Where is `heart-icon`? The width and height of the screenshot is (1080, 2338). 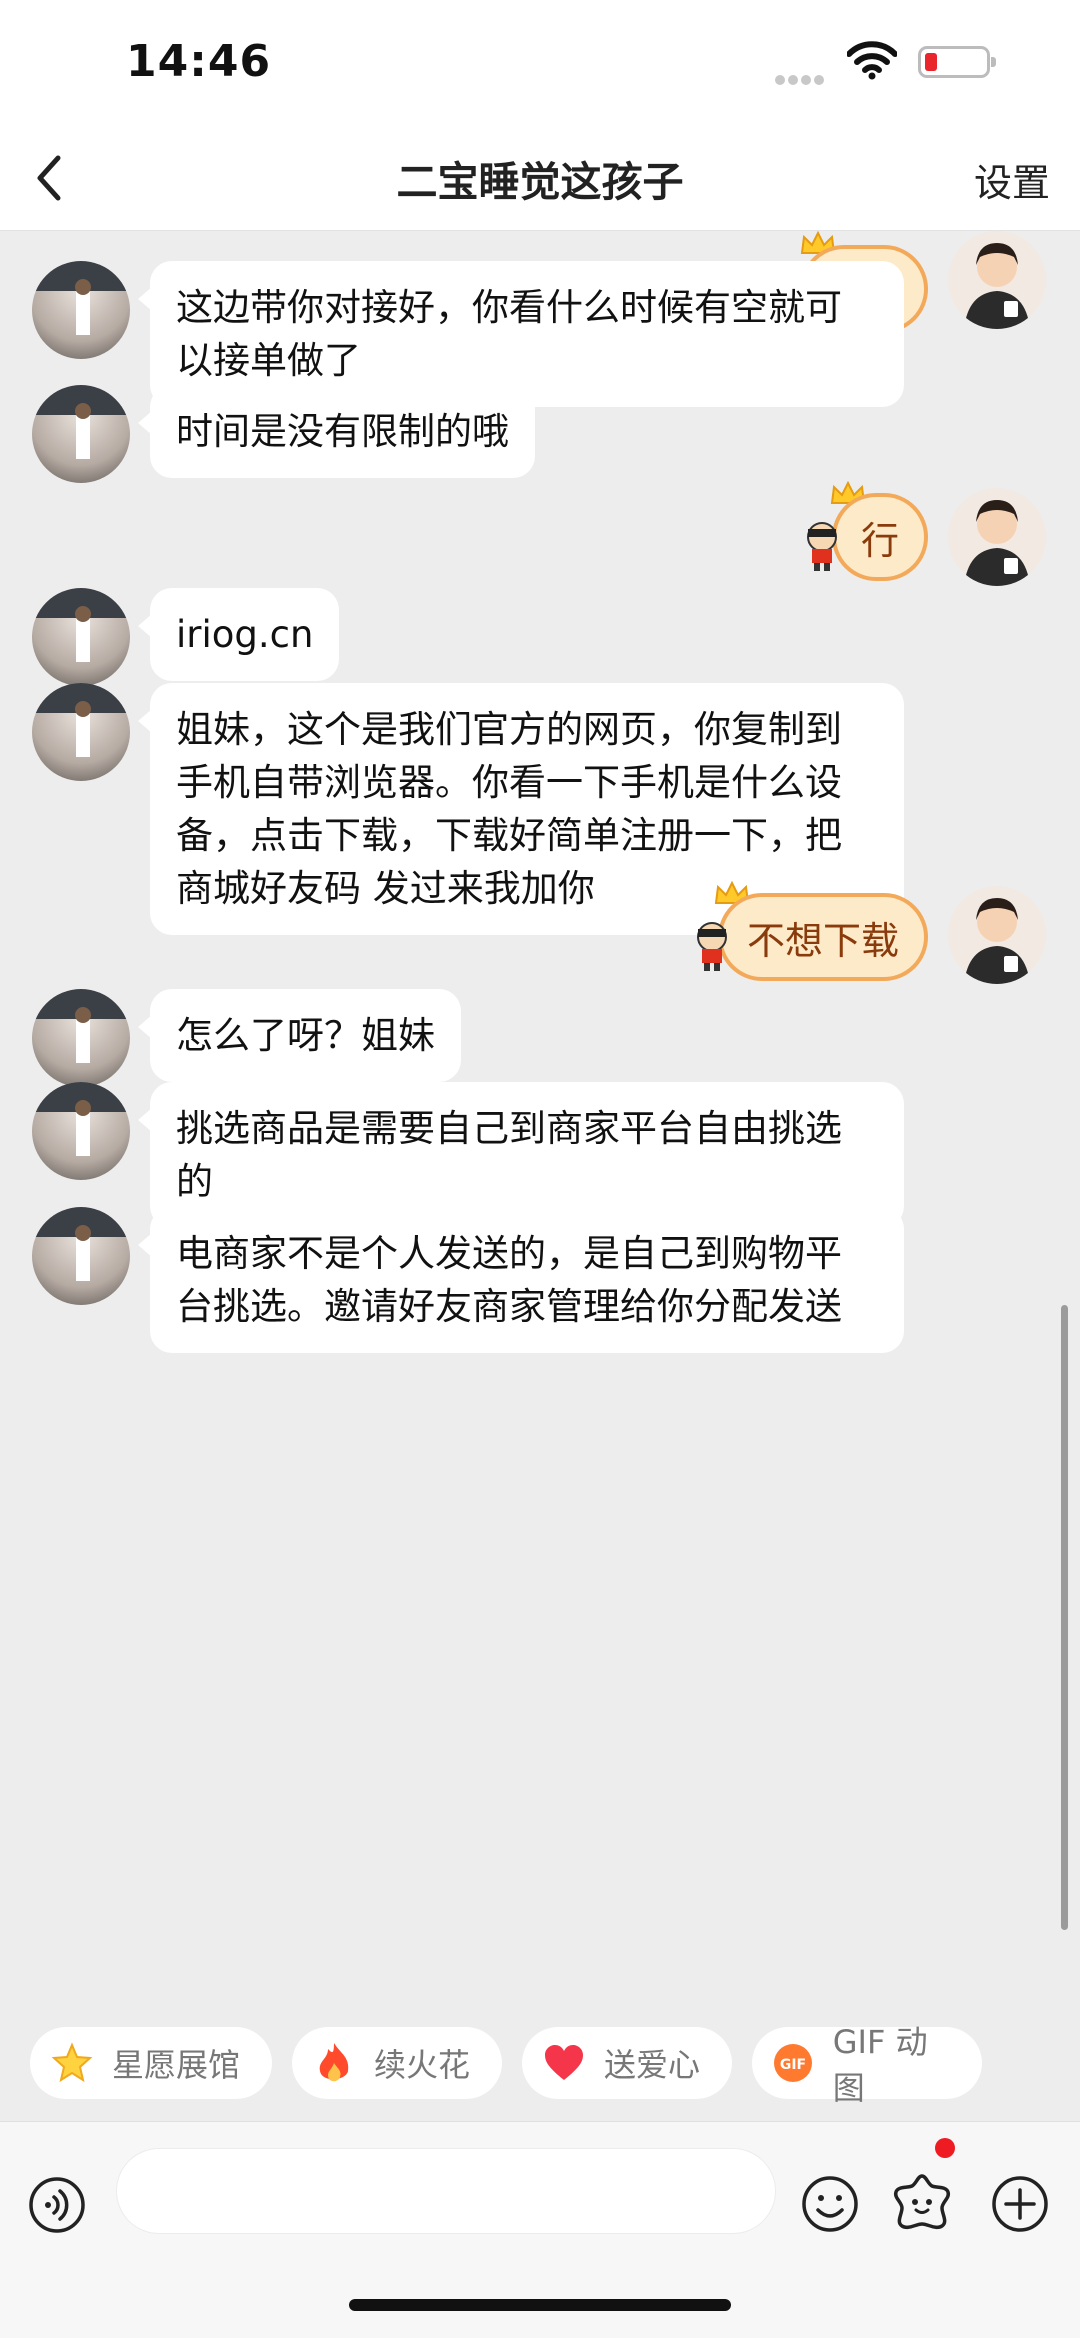 heart-icon is located at coordinates (564, 2063).